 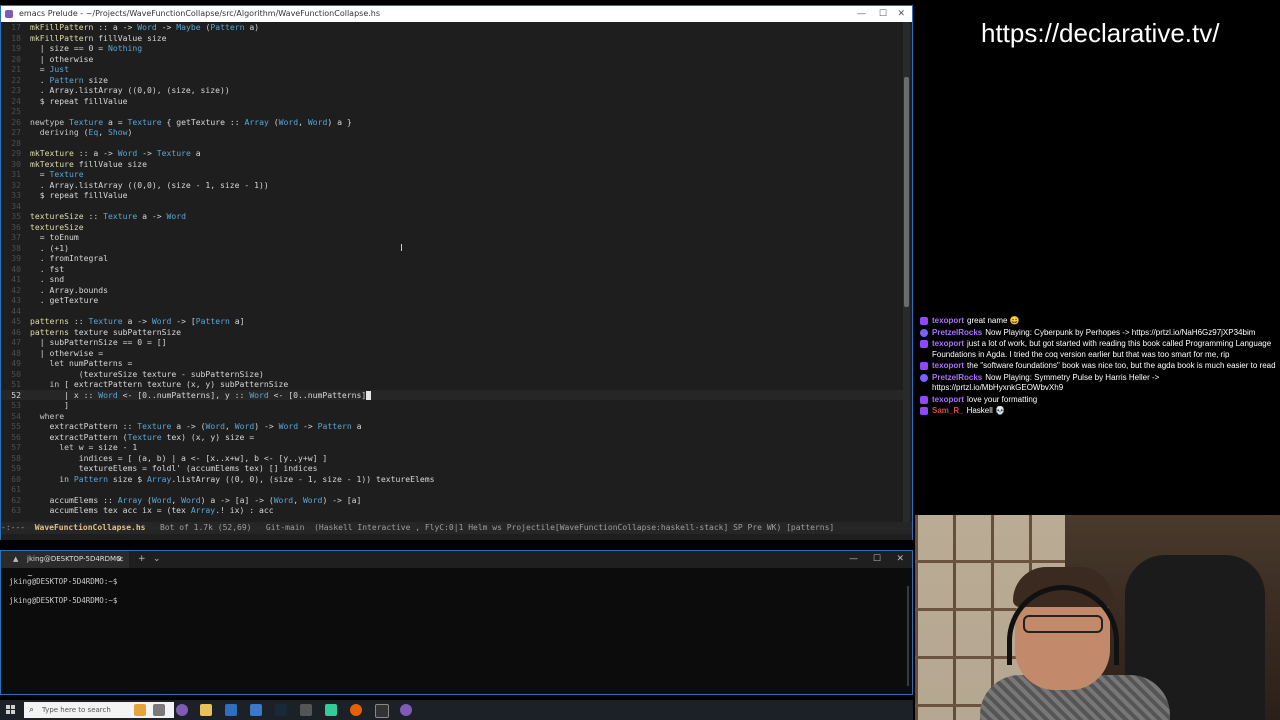 I want to click on new-tab-icon: +, so click(x=142, y=559).